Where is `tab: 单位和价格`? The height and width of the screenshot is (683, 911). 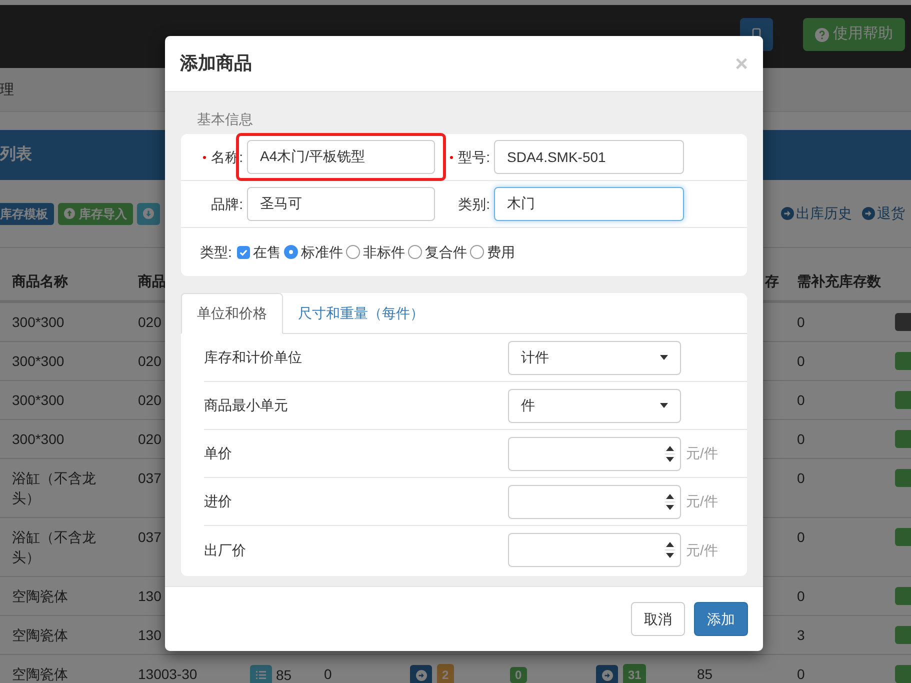
tab: 单位和价格 is located at coordinates (232, 313).